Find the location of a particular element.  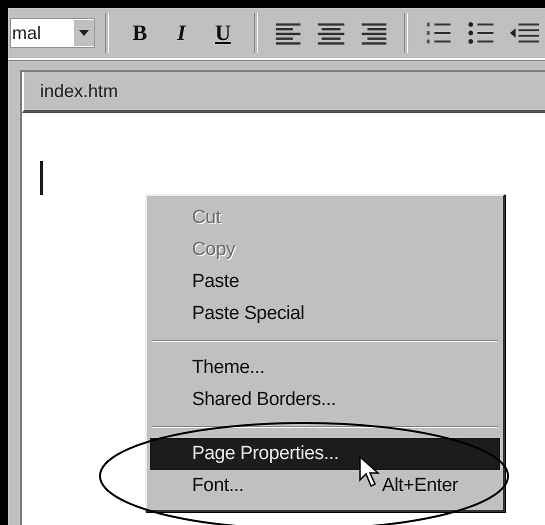

bold-button: B is located at coordinates (140, 33).